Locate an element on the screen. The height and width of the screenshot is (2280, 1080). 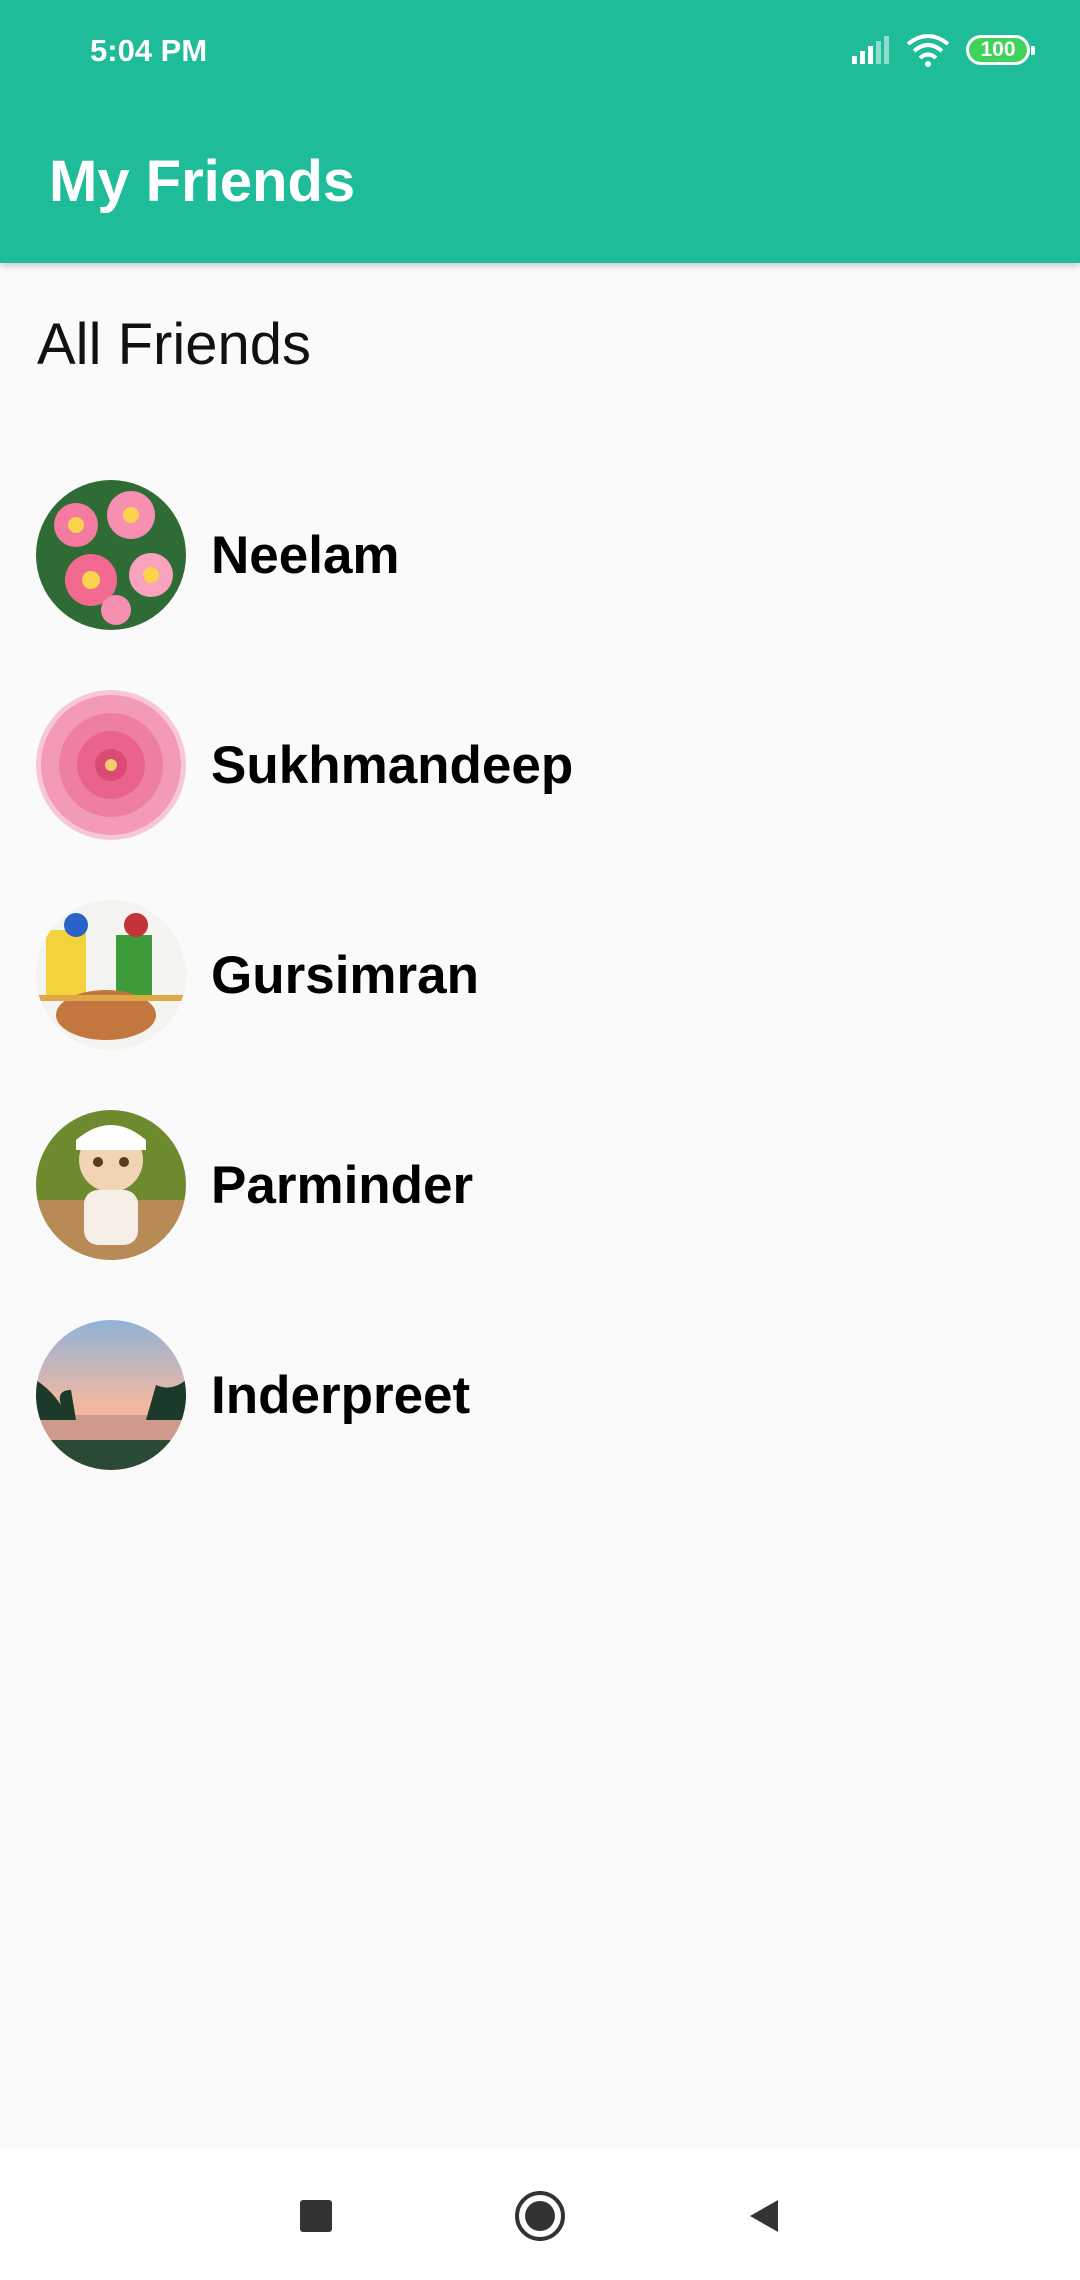
wifi-icon is located at coordinates (928, 50).